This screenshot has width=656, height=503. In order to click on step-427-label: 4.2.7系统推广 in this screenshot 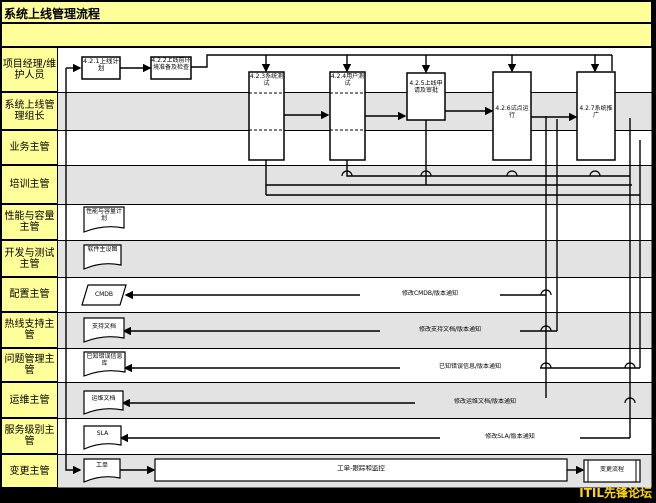, I will do `click(596, 112)`.